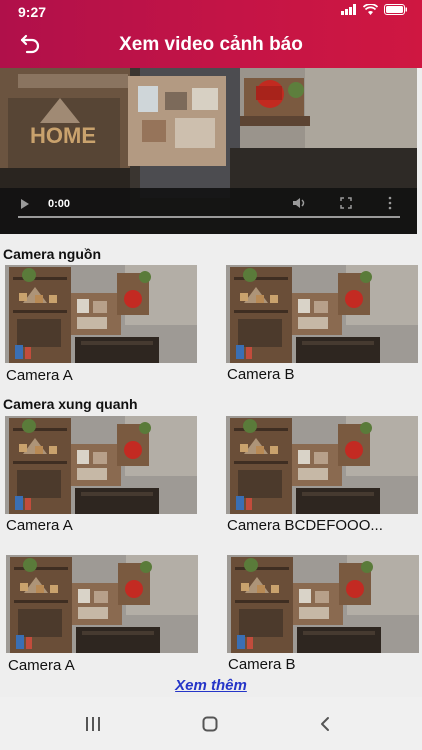  I want to click on volume-icon, so click(300, 203).